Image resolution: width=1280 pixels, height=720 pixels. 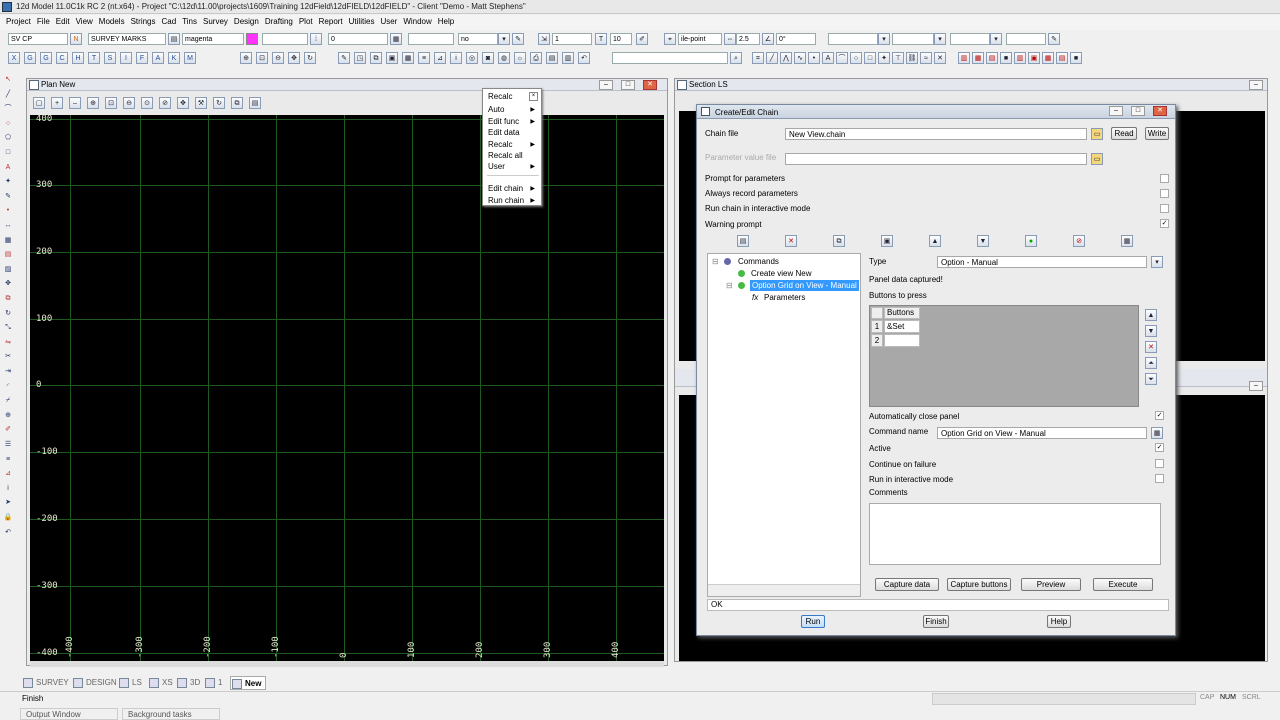 What do you see at coordinates (621, 39) in the screenshot?
I see `text-size-field: 10` at bounding box center [621, 39].